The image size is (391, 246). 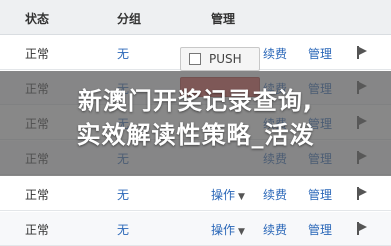 I want to click on header-group: 分组, so click(x=129, y=19).